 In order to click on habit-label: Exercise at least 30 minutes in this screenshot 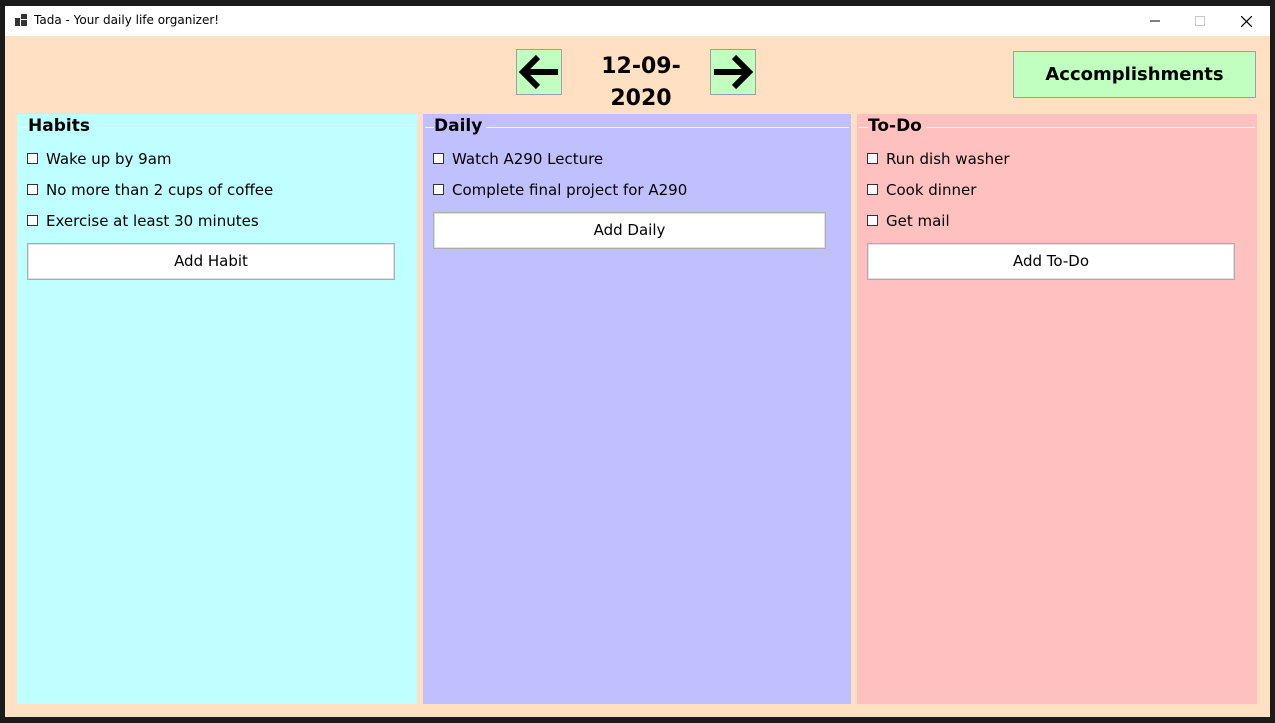, I will do `click(152, 221)`.